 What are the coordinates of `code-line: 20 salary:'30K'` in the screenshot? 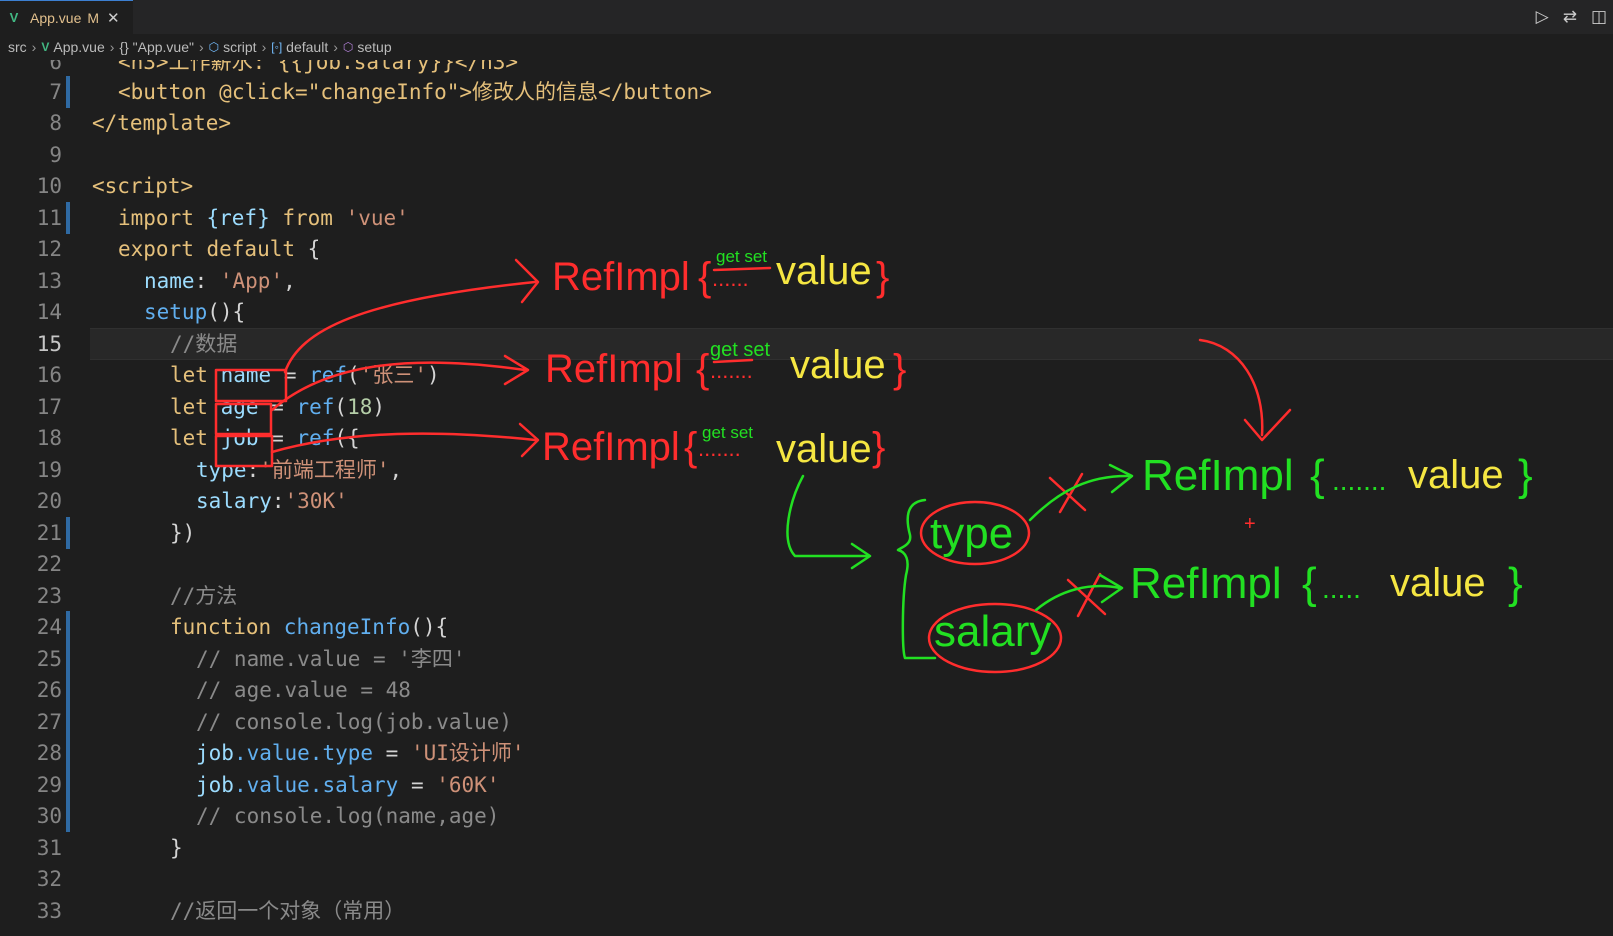 It's located at (192, 501).